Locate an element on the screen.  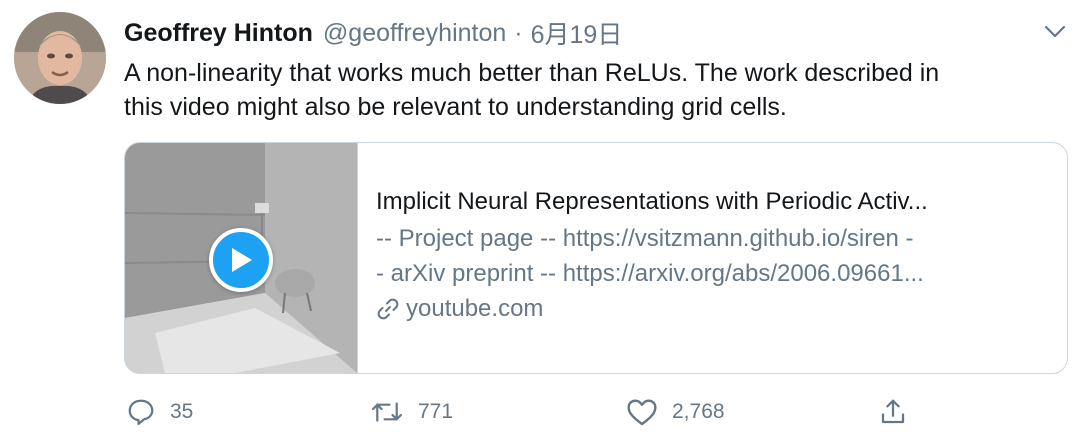
more-options-button is located at coordinates (1055, 32).